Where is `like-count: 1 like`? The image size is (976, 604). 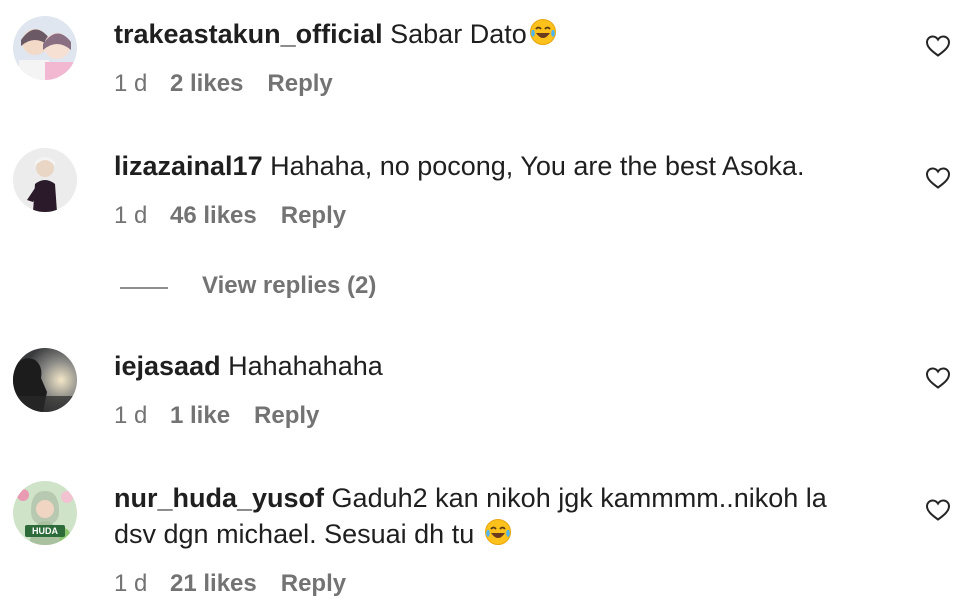 like-count: 1 like is located at coordinates (200, 416).